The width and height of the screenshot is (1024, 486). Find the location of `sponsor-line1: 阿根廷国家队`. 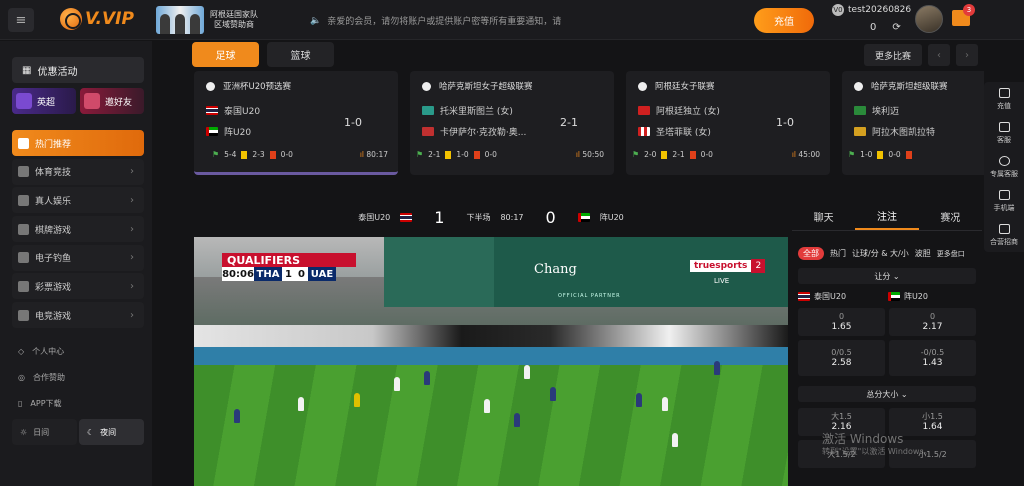

sponsor-line1: 阿根廷国家队 is located at coordinates (234, 14).